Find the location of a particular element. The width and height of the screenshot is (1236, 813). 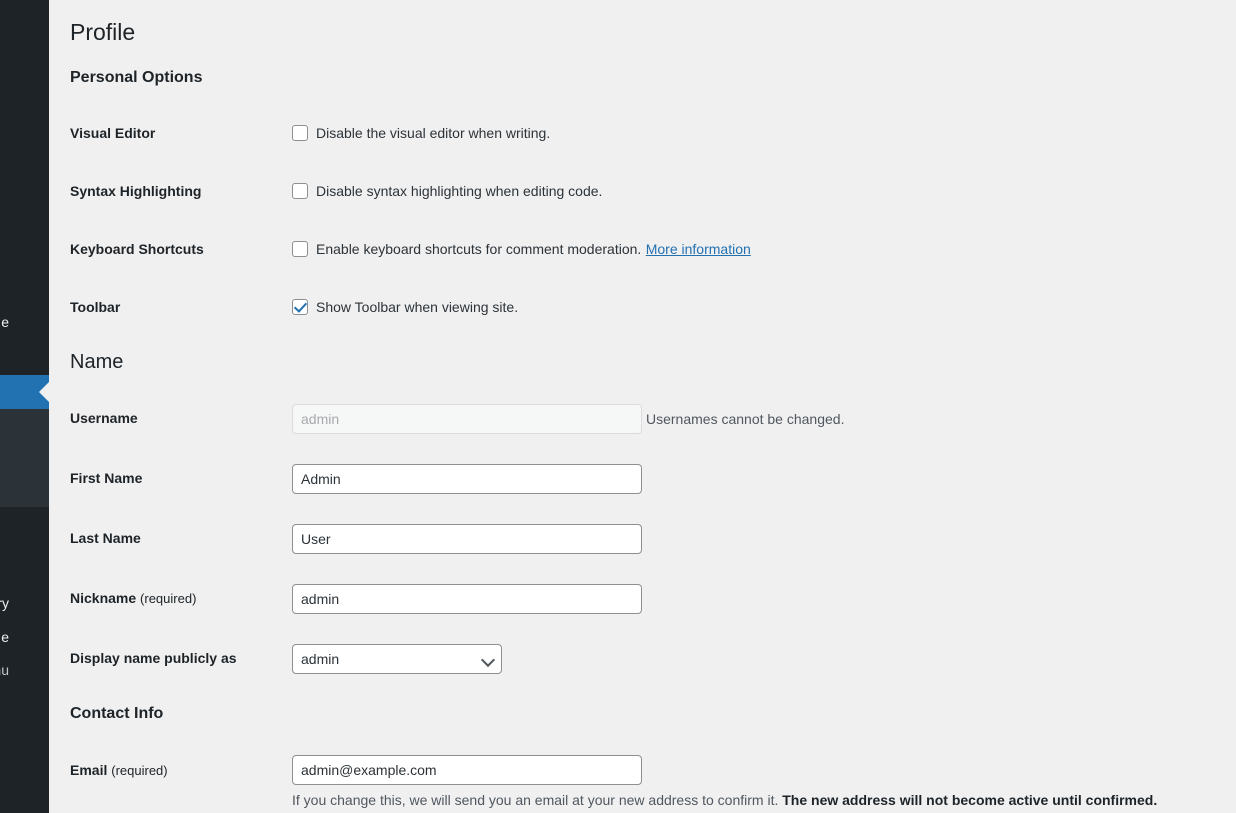

section-heading-personal-options: Personal Options is located at coordinates (136, 77).